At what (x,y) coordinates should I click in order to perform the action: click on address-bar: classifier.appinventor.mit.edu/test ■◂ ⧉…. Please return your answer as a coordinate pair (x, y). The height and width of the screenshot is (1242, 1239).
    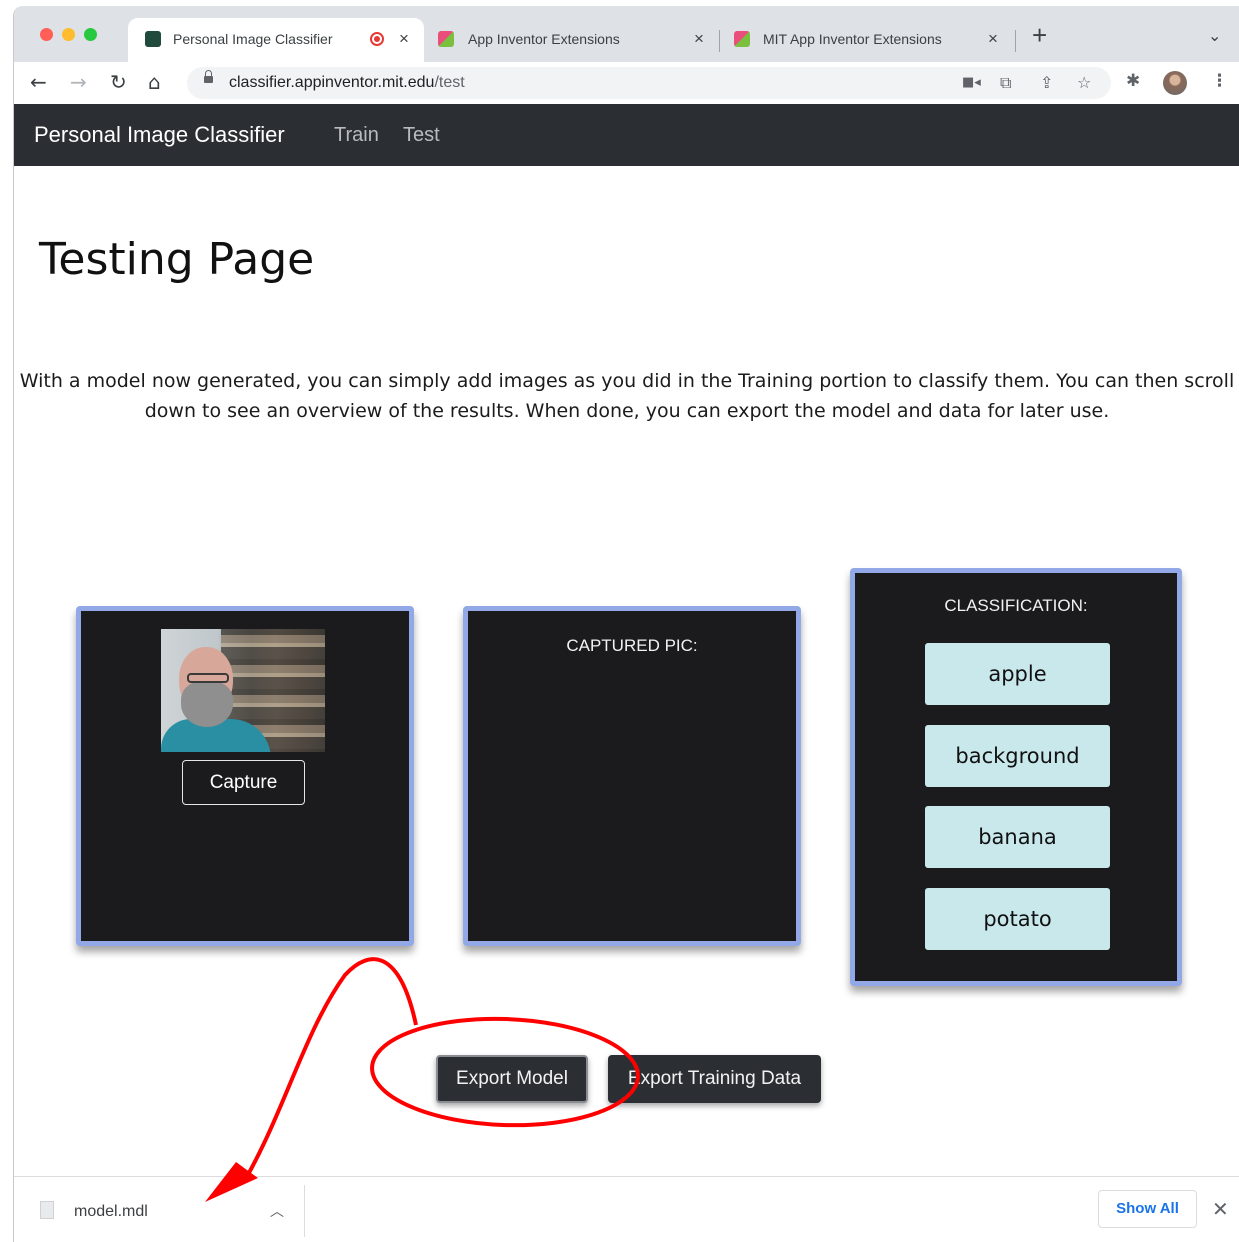
    Looking at the image, I should click on (649, 83).